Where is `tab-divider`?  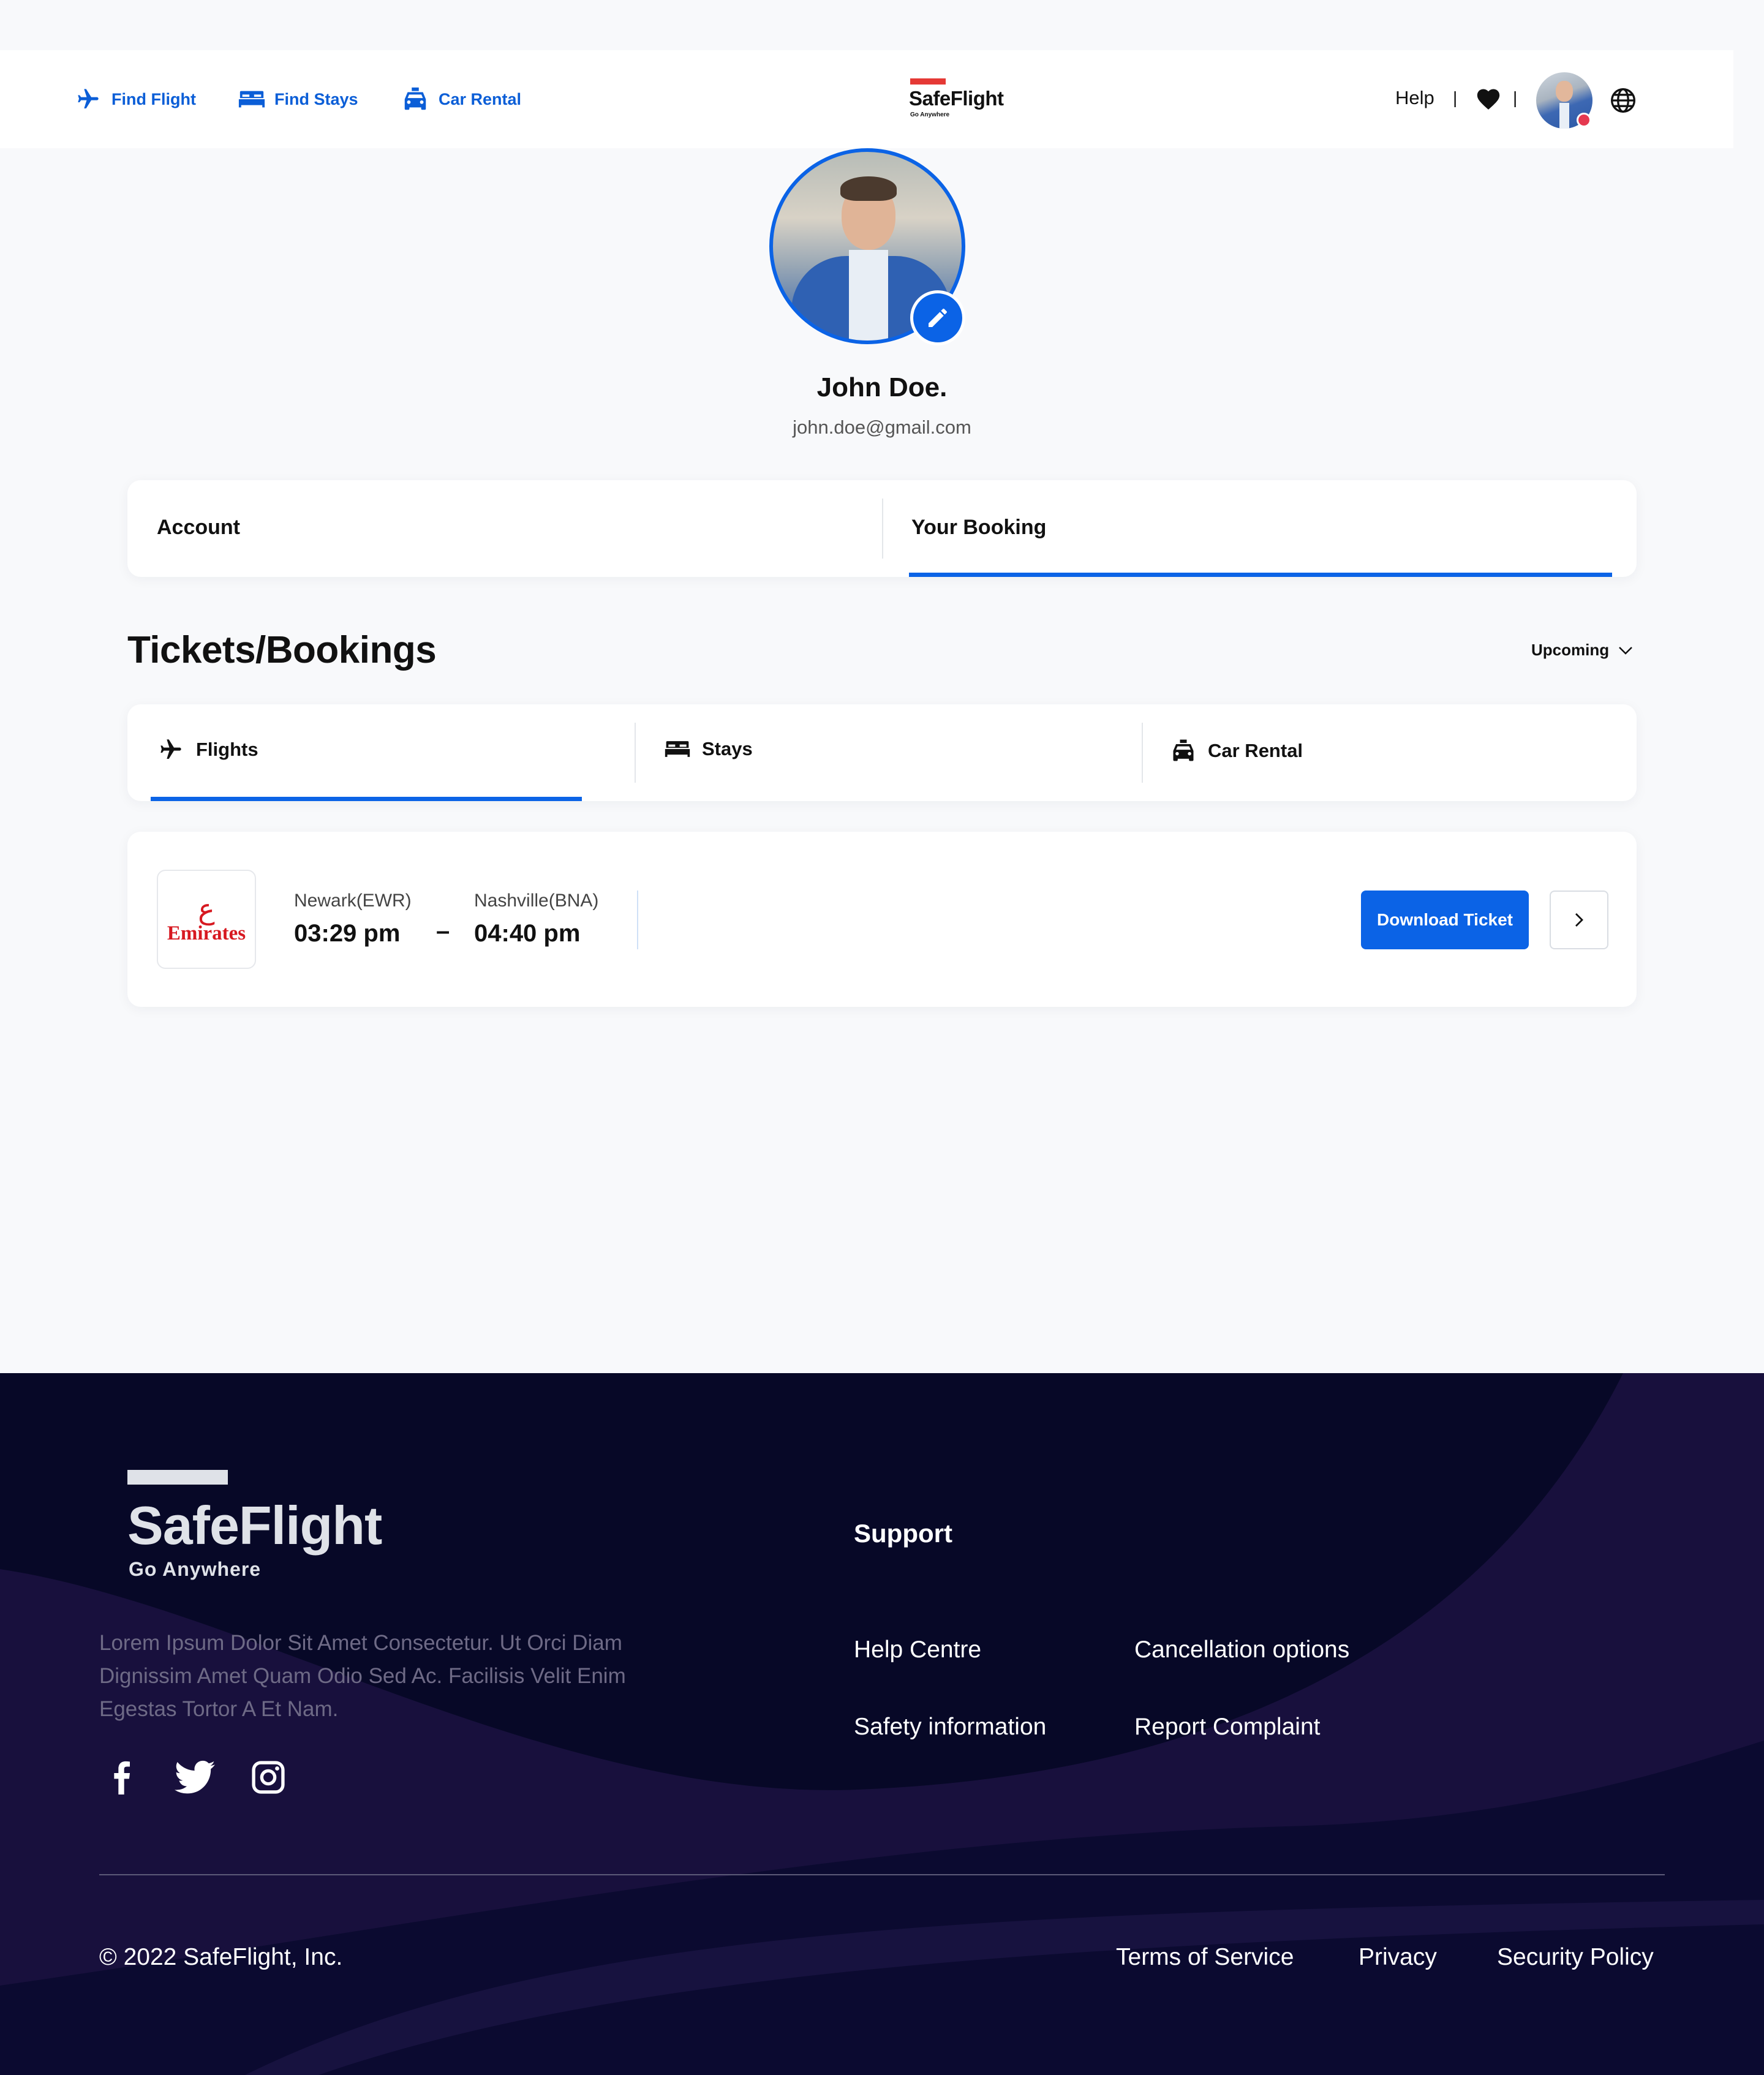 tab-divider is located at coordinates (883, 529).